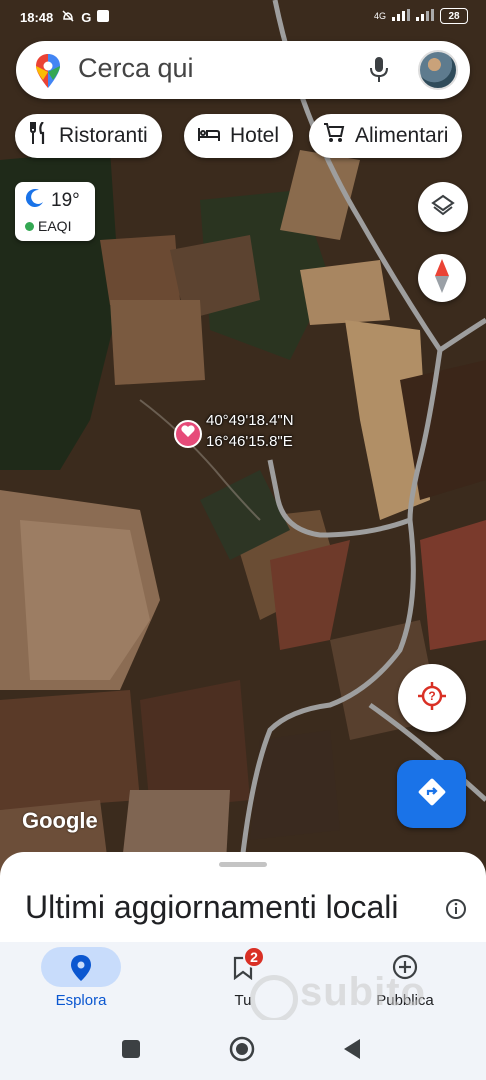  I want to click on cart-icon, so click(339, 136).